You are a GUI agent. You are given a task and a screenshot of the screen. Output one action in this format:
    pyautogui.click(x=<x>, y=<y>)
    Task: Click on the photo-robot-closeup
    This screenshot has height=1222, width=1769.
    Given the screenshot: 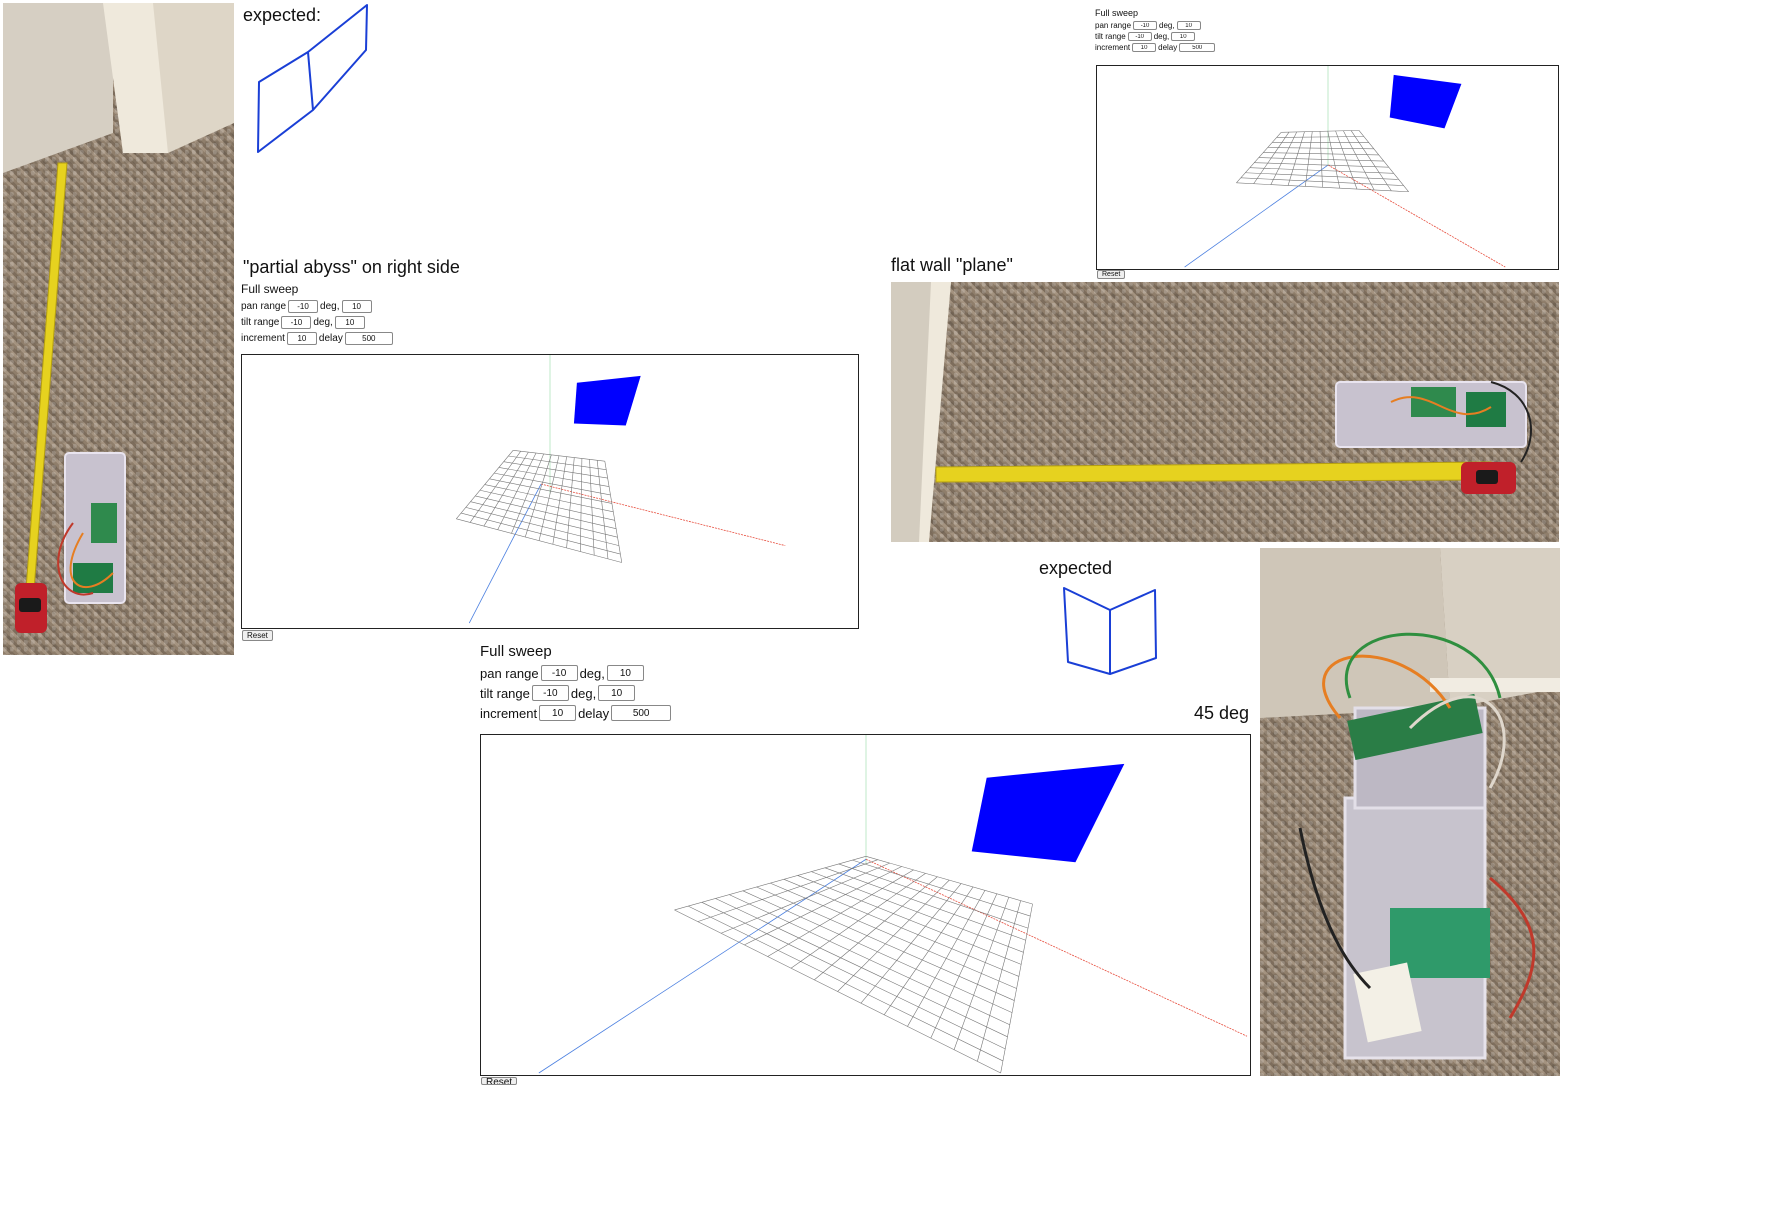 What is the action you would take?
    pyautogui.click(x=1410, y=812)
    